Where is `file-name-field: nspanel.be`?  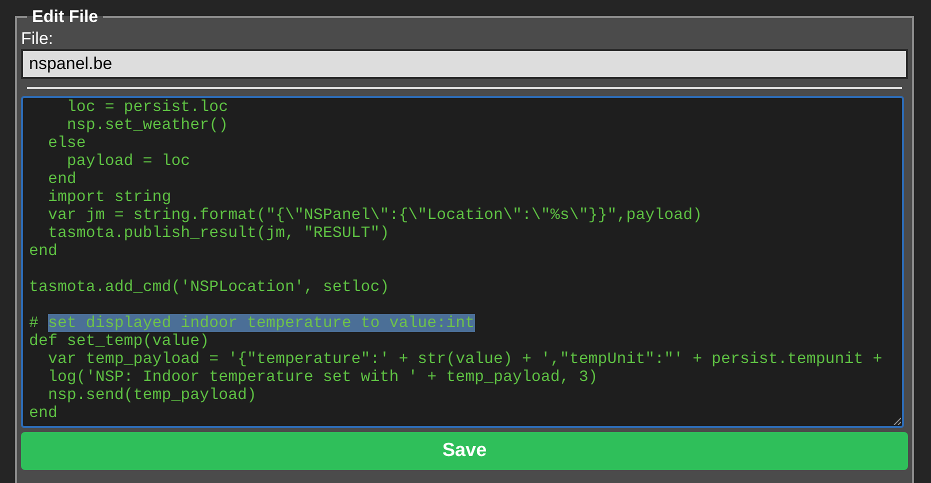
file-name-field: nspanel.be is located at coordinates (464, 64).